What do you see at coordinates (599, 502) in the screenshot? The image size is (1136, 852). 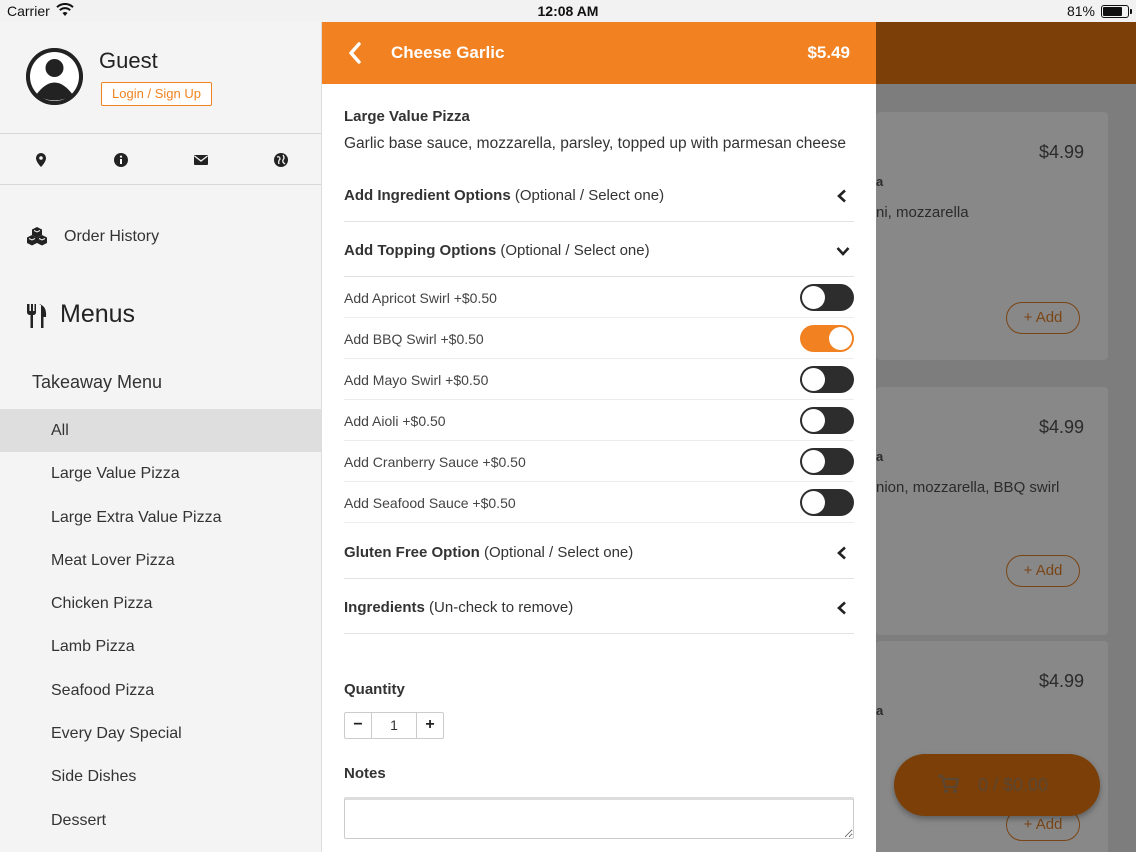 I see `topping-option: Add Seafood Sauce +$0.50` at bounding box center [599, 502].